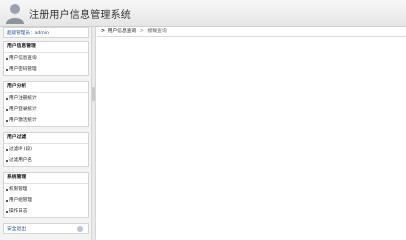  Describe the element at coordinates (103, 31) in the screenshot. I see `breadcrumb-arrow-icon: >` at that location.